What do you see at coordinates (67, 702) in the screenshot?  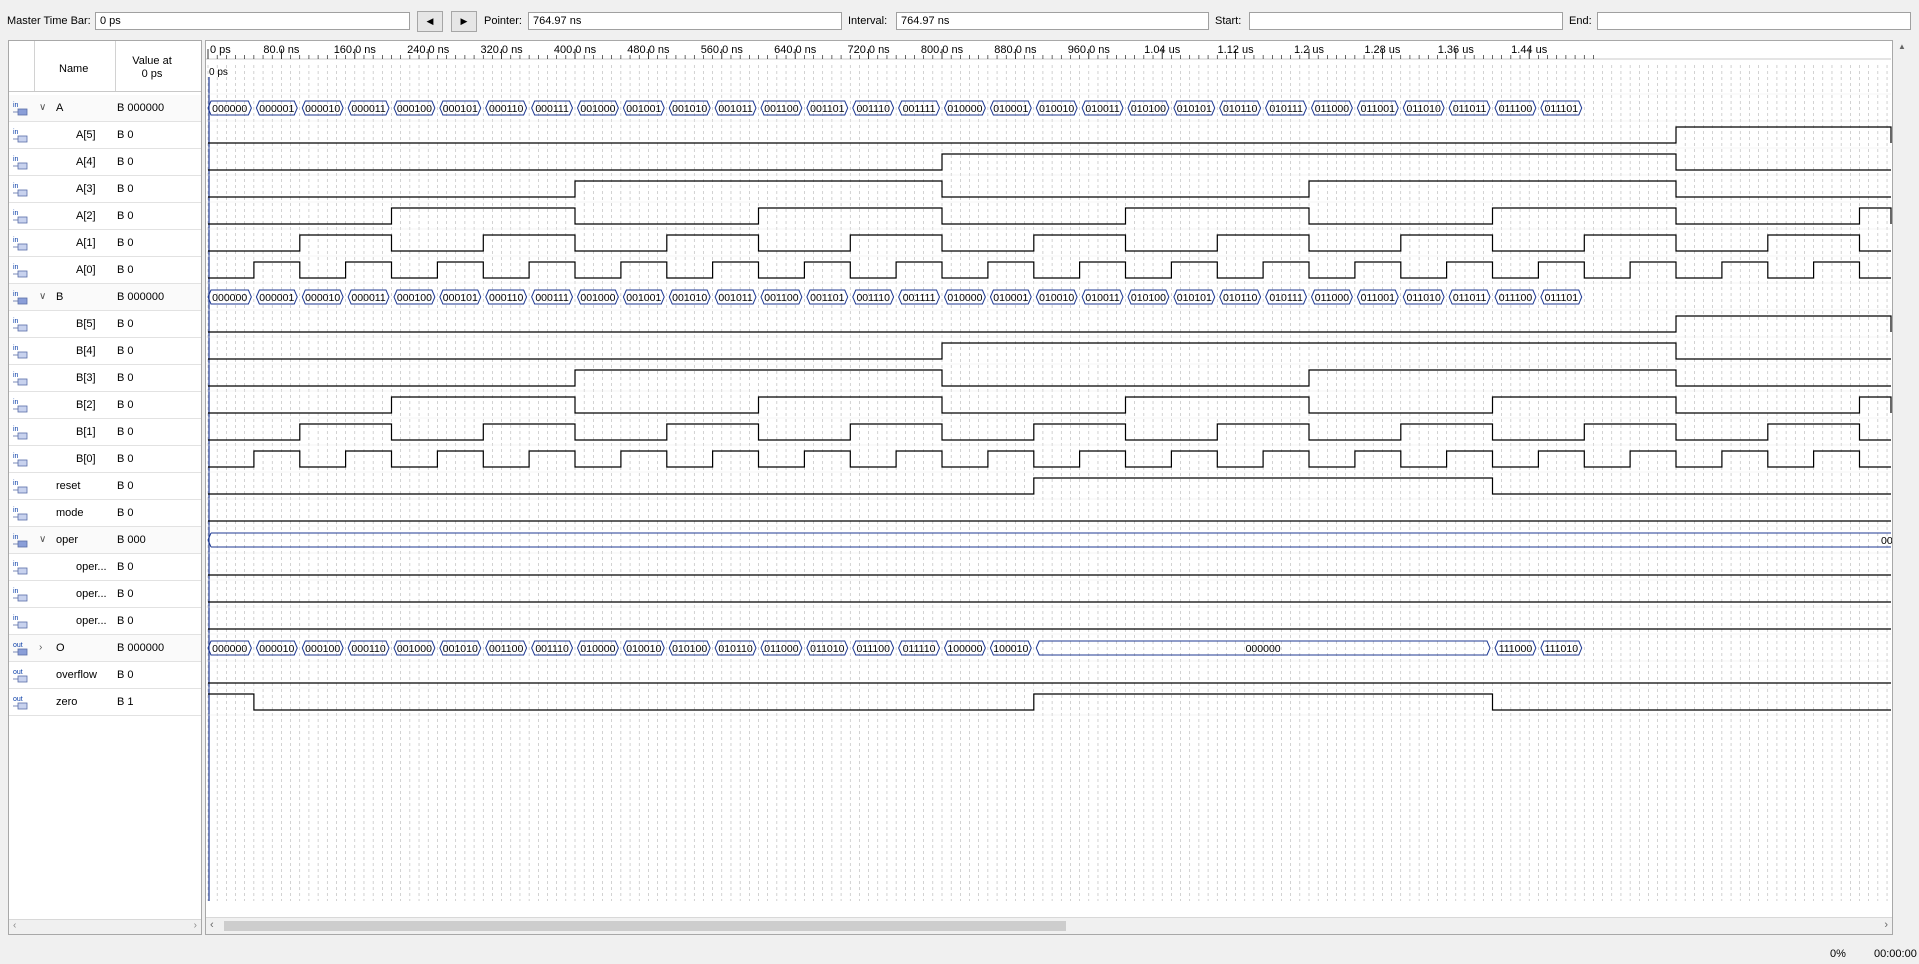 I see `signal-name: zero` at bounding box center [67, 702].